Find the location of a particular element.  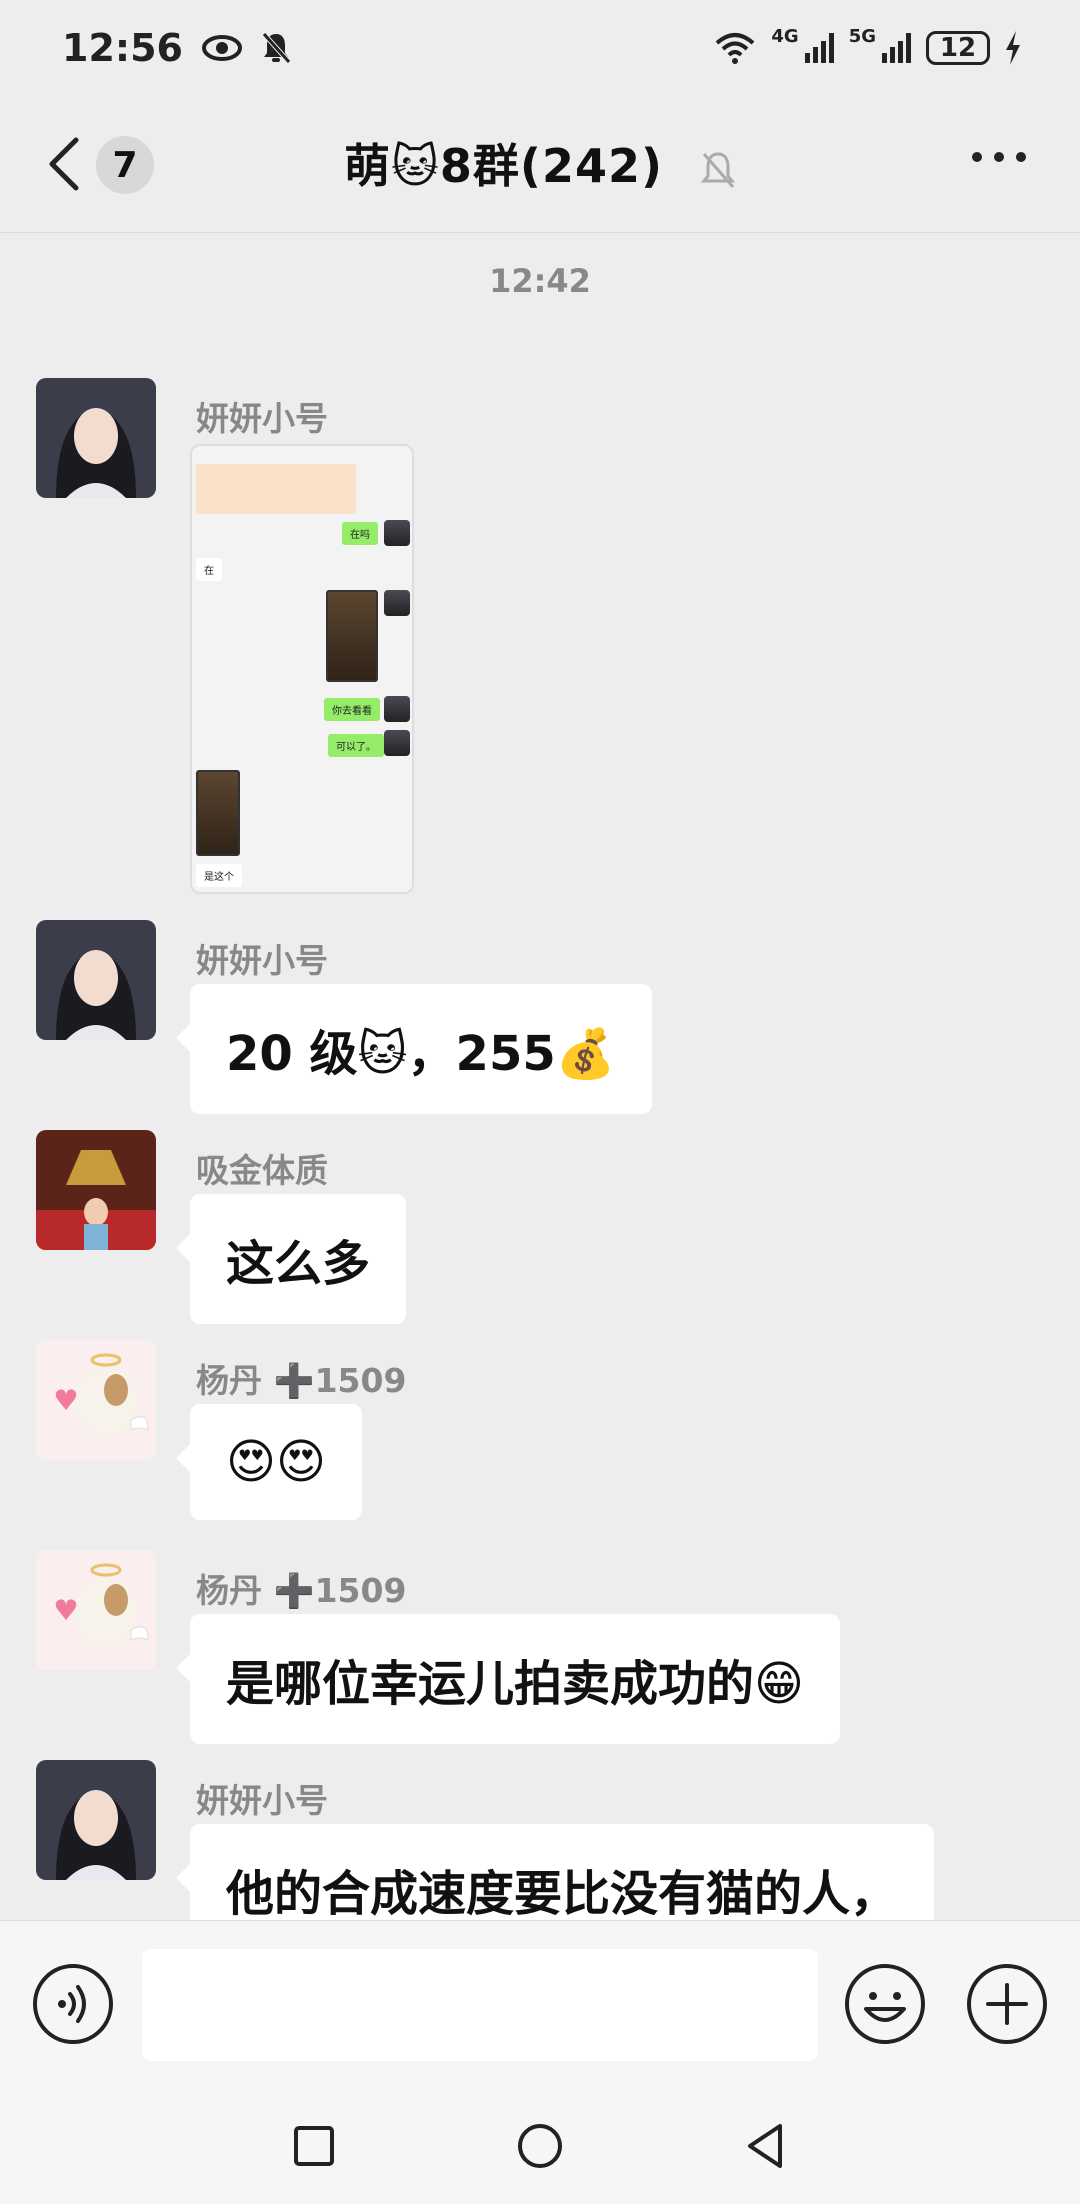

message-item: 杨丹 ➕1509 是哪位幸运儿拍卖成功的😁 is located at coordinates (536, 1650).